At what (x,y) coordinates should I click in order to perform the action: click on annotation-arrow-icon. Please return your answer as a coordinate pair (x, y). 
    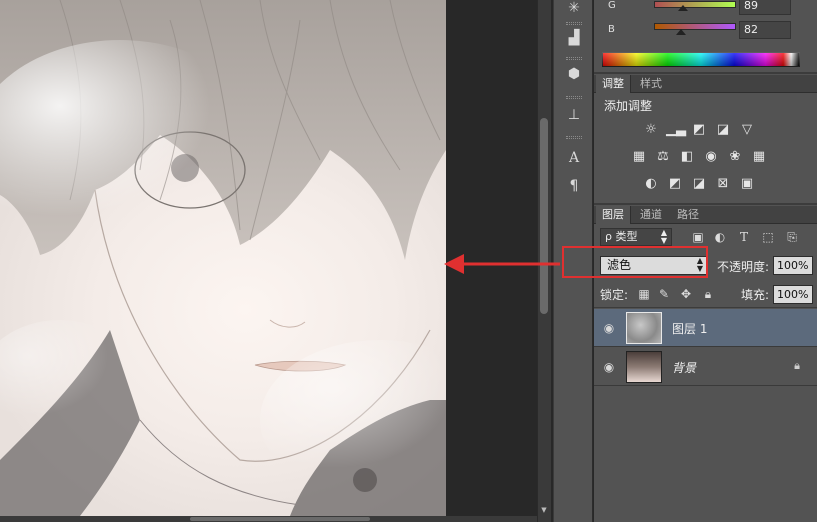
    Looking at the image, I should click on (502, 264).